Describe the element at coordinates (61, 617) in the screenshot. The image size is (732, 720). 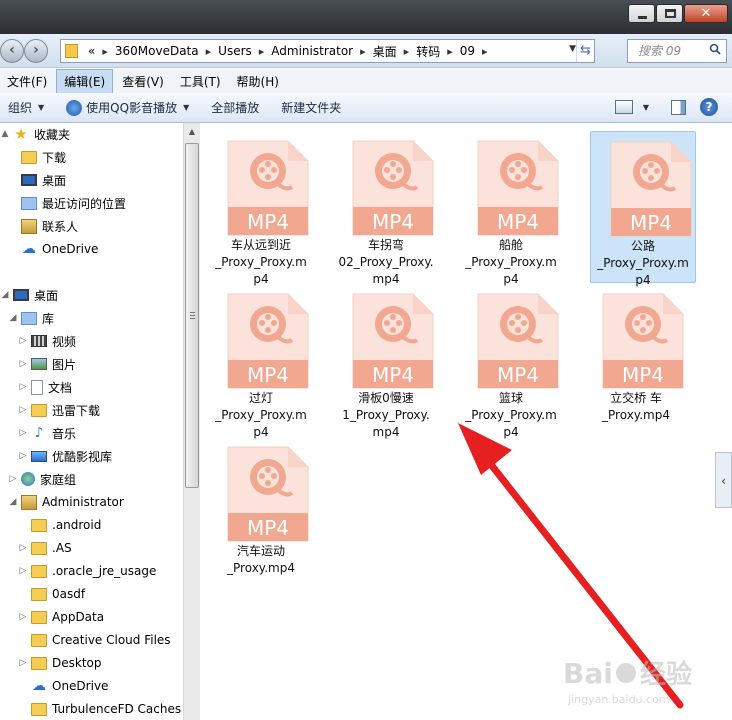
I see `sidebar-item: ▷ AppData` at that location.